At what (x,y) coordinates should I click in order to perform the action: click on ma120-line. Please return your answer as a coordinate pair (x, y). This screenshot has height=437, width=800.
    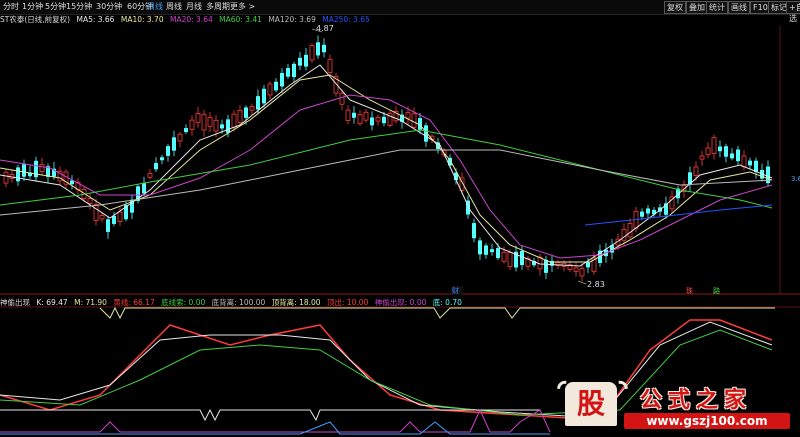
    Looking at the image, I should click on (386, 182).